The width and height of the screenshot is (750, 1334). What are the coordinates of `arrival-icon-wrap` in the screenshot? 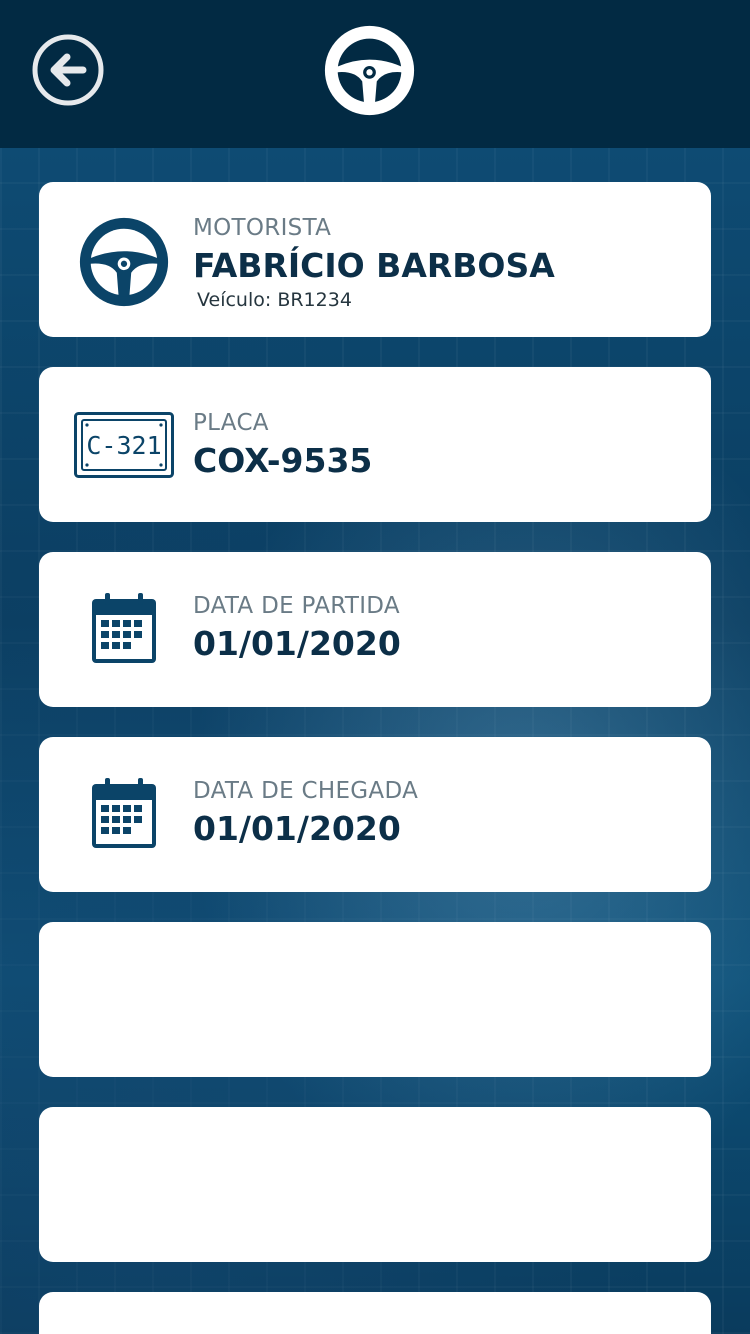 It's located at (124, 814).